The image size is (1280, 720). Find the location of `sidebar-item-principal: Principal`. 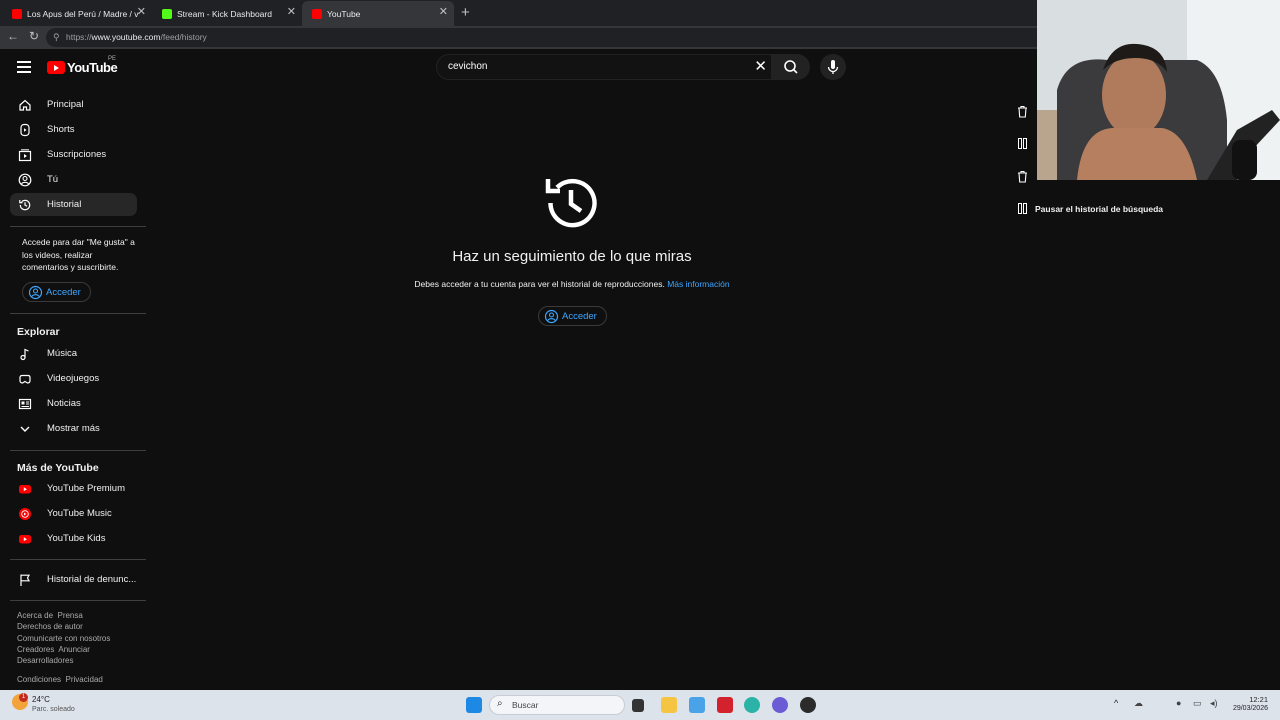

sidebar-item-principal: Principal is located at coordinates (73, 104).